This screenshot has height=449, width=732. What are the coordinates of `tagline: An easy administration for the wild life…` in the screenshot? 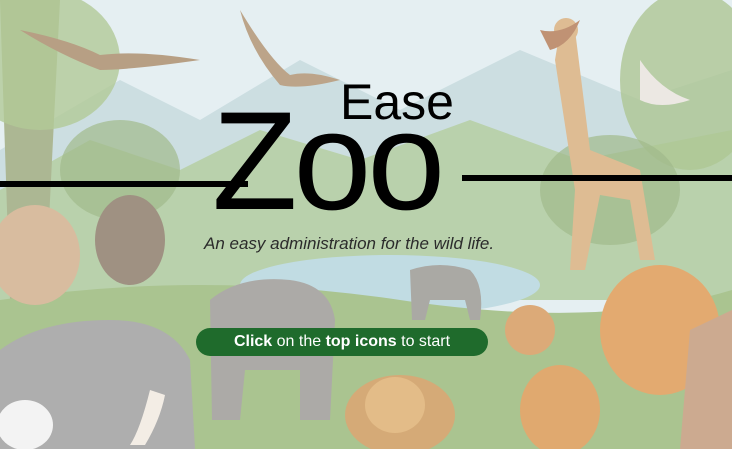 It's located at (349, 243).